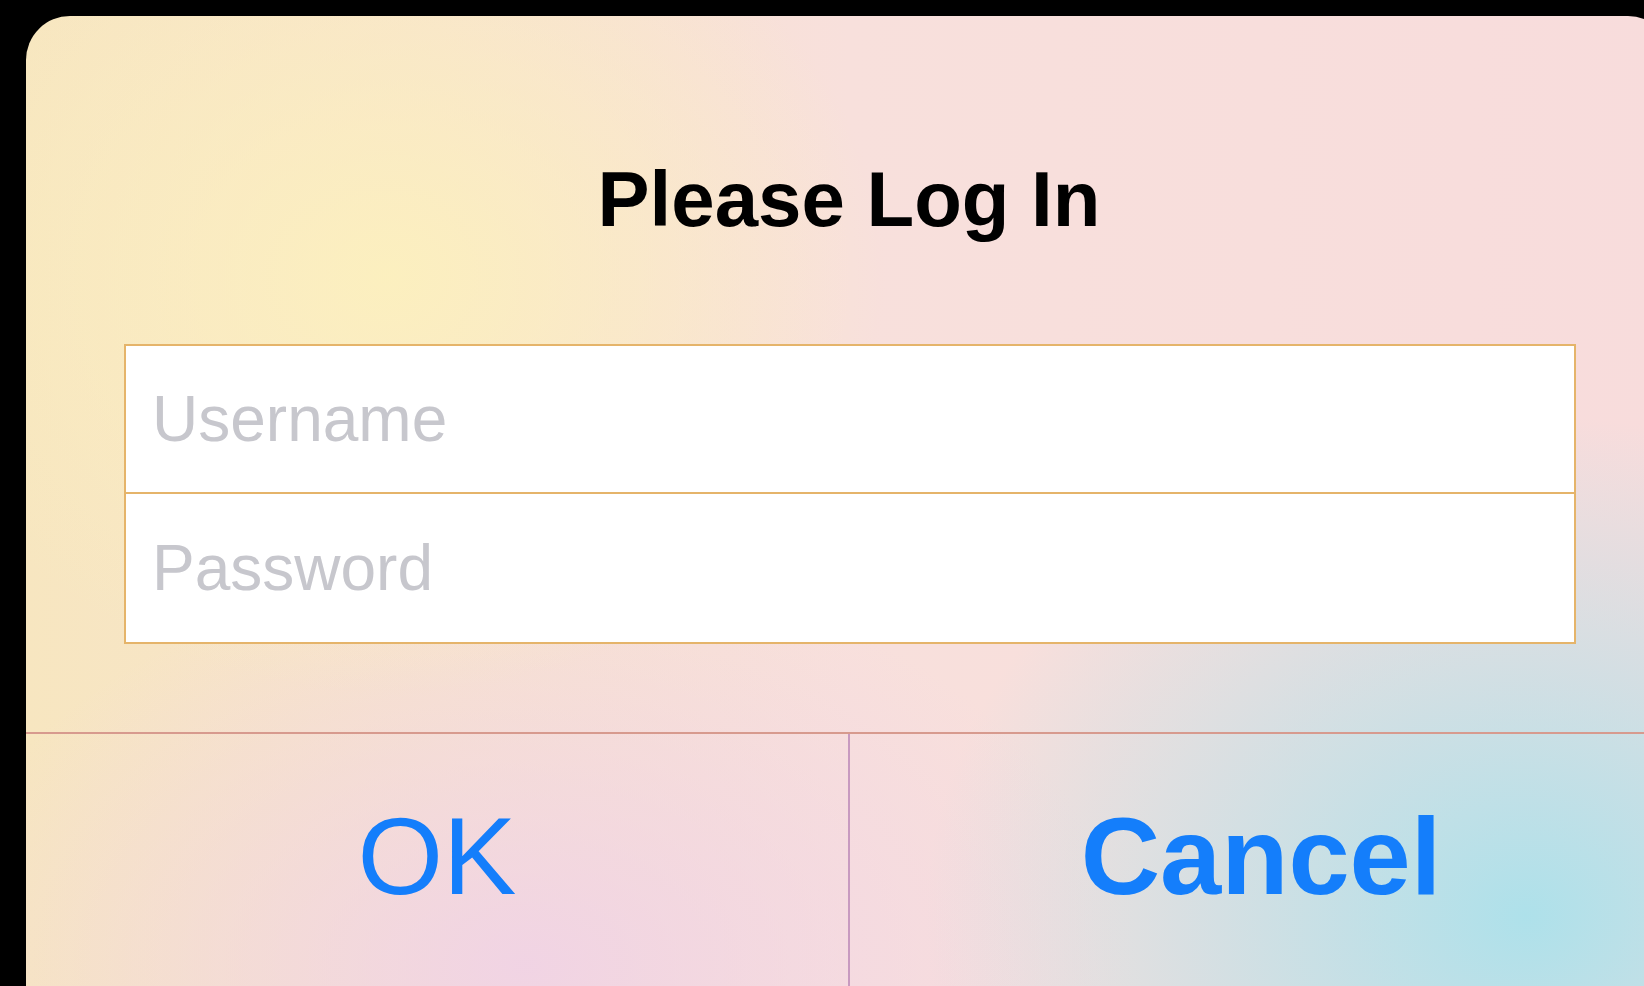  Describe the element at coordinates (850, 419) in the screenshot. I see `input-field: Username` at that location.